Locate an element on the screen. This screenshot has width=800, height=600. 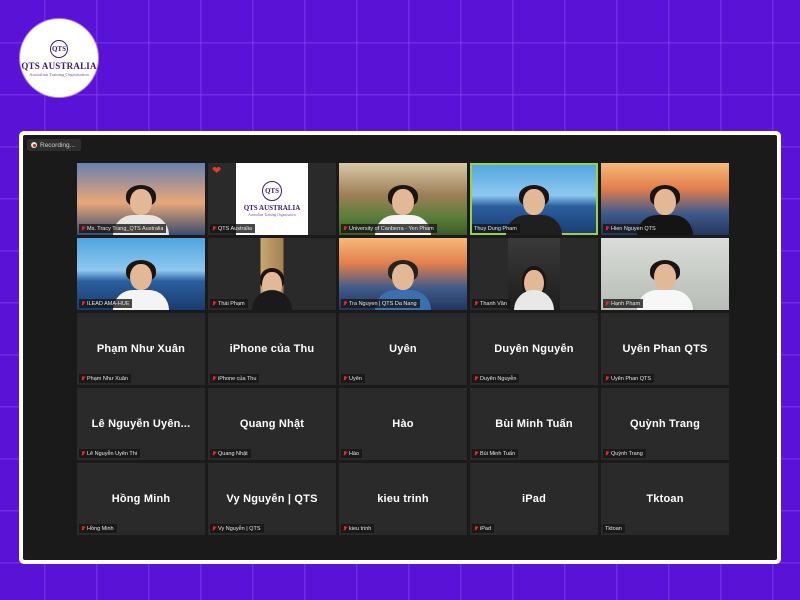
participant-nametag: iPad is located at coordinates (483, 528).